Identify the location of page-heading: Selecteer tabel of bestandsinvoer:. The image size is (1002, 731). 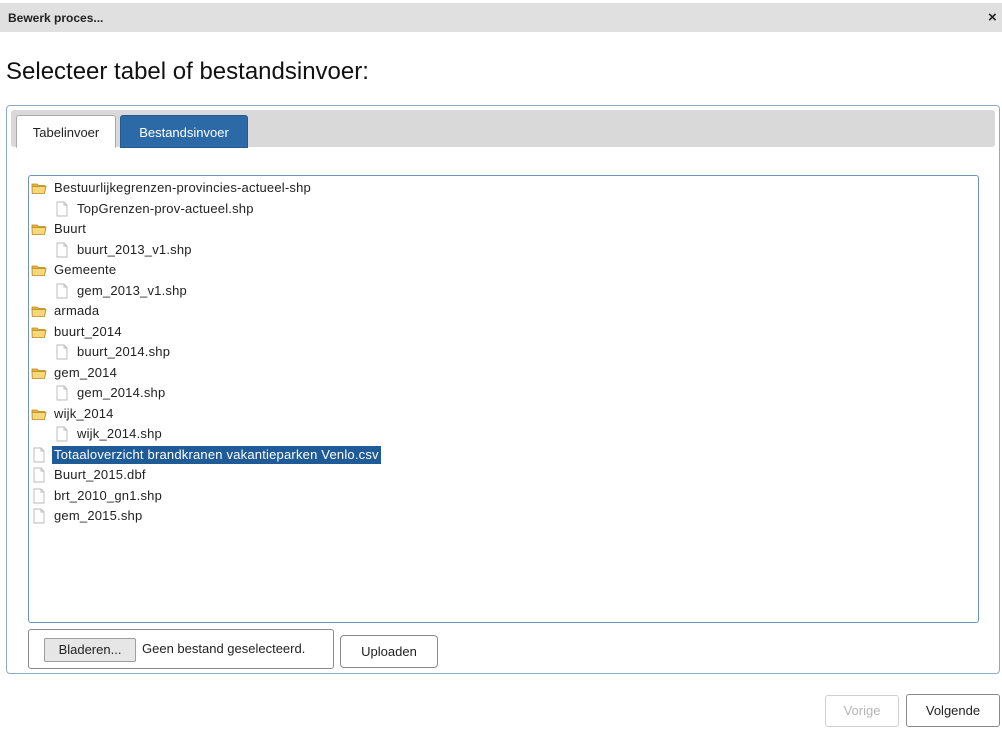
(187, 71).